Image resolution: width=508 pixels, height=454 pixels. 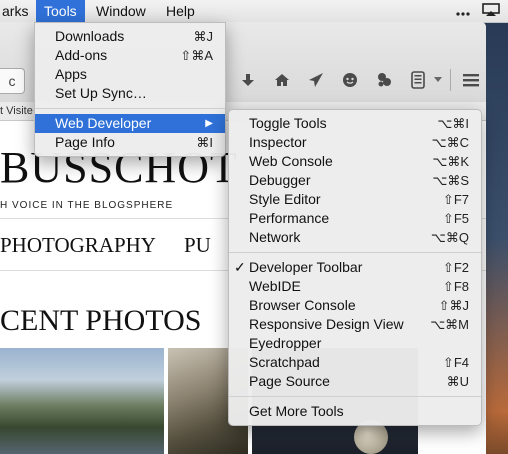 What do you see at coordinates (130, 74) in the screenshot?
I see `menu-item-apps: Apps` at bounding box center [130, 74].